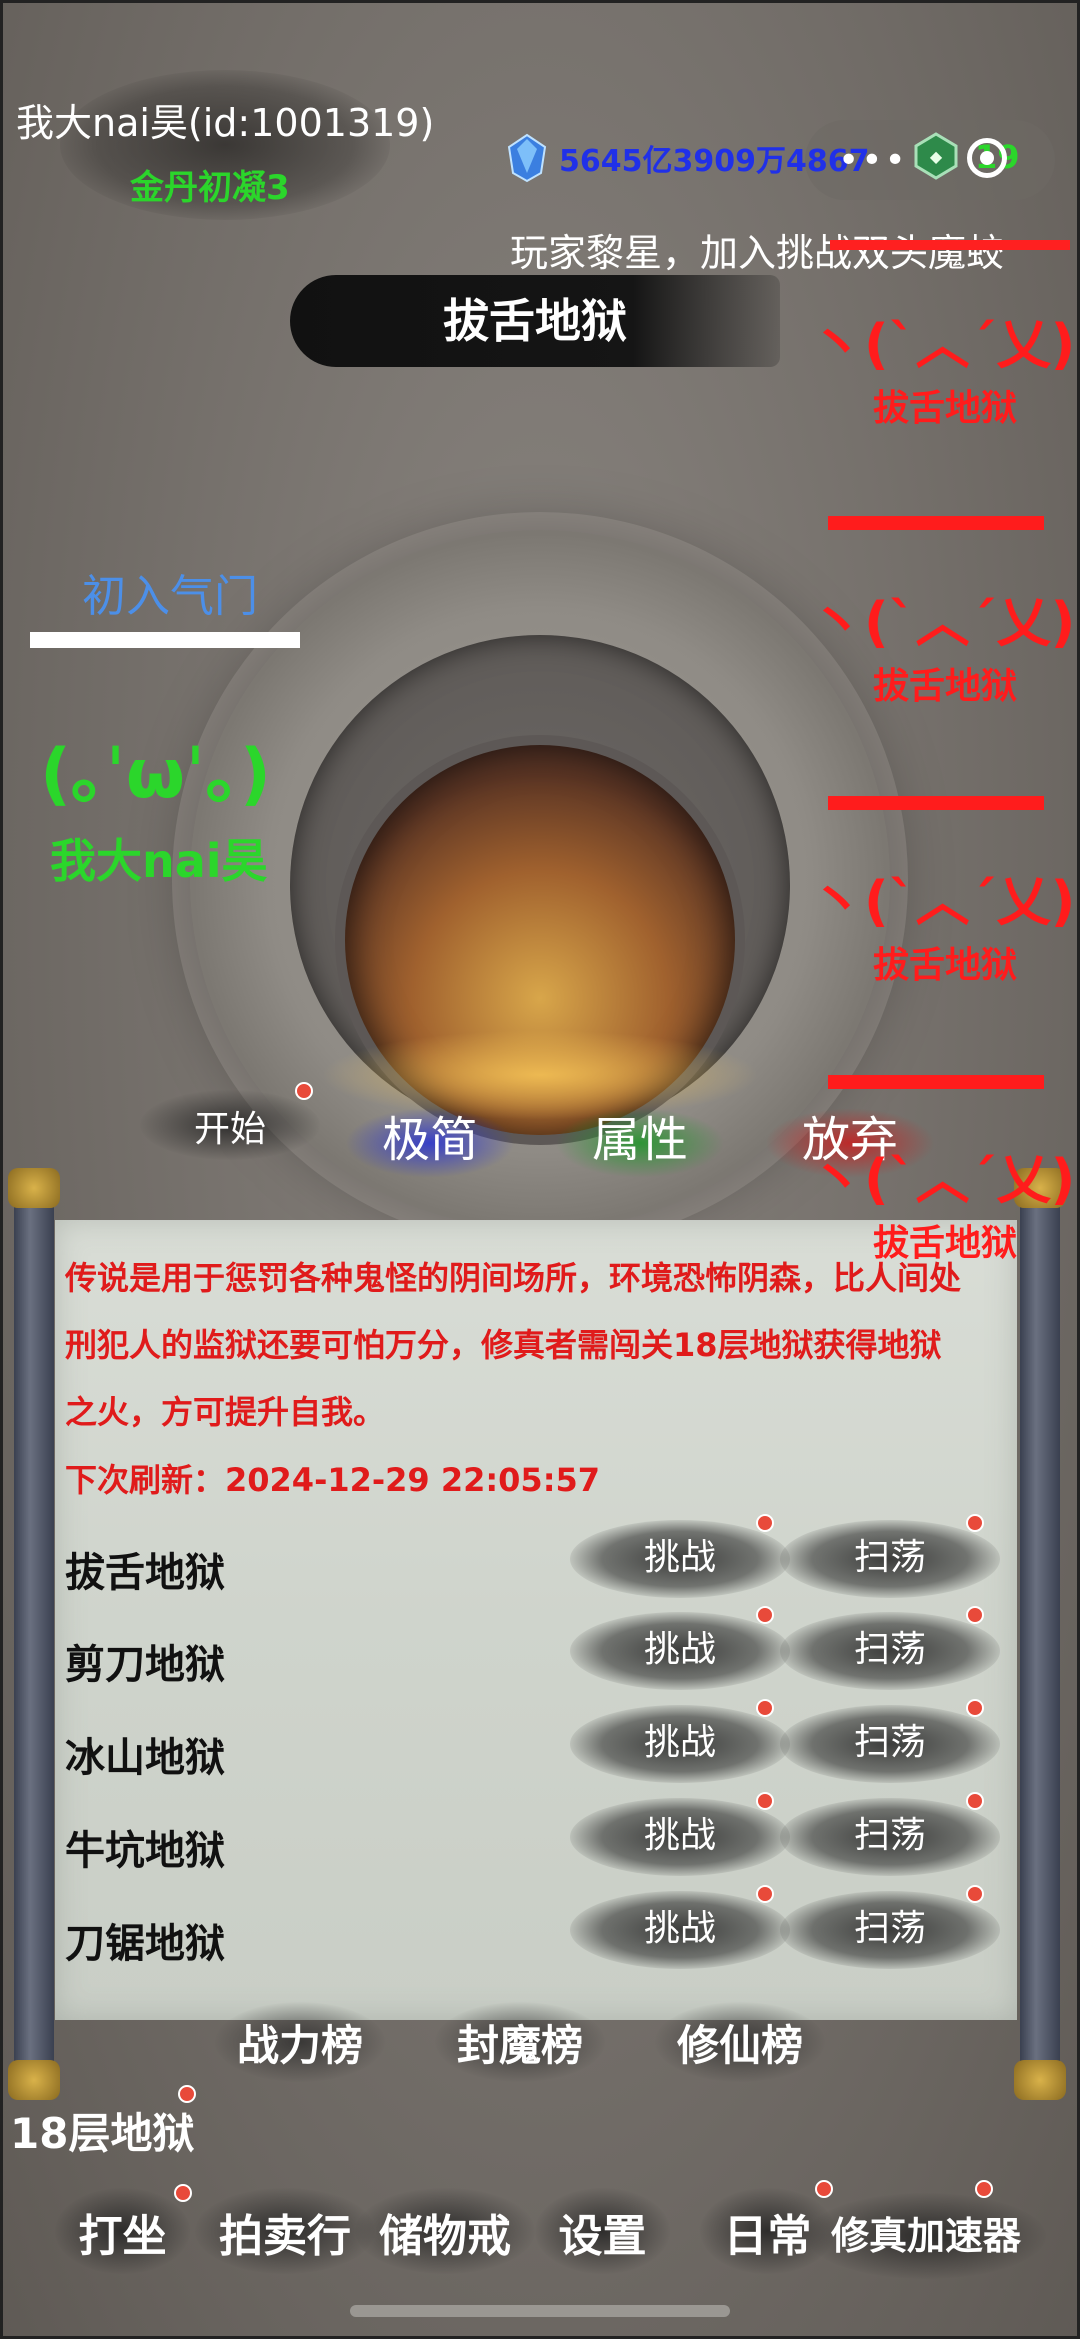  Describe the element at coordinates (945, 1179) in the screenshot. I see `enemy-face: 丶(ˋ︿ˊ乂)ノ` at that location.